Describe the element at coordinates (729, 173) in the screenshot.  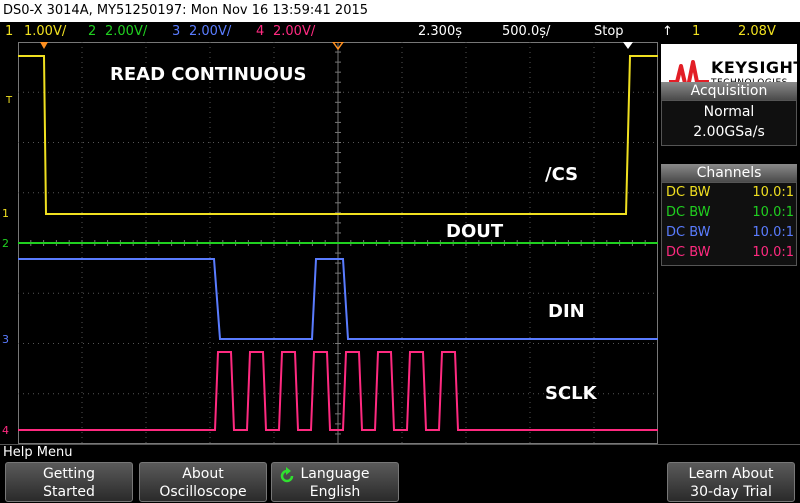
I see `channels-header: Channels` at that location.